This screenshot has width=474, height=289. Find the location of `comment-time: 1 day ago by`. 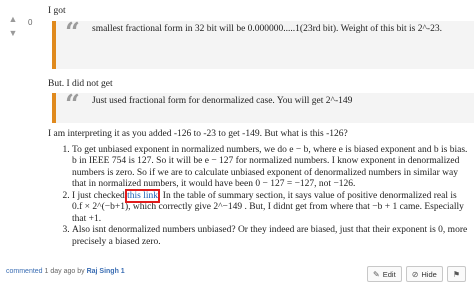

comment-time: 1 day ago by is located at coordinates (64, 271).